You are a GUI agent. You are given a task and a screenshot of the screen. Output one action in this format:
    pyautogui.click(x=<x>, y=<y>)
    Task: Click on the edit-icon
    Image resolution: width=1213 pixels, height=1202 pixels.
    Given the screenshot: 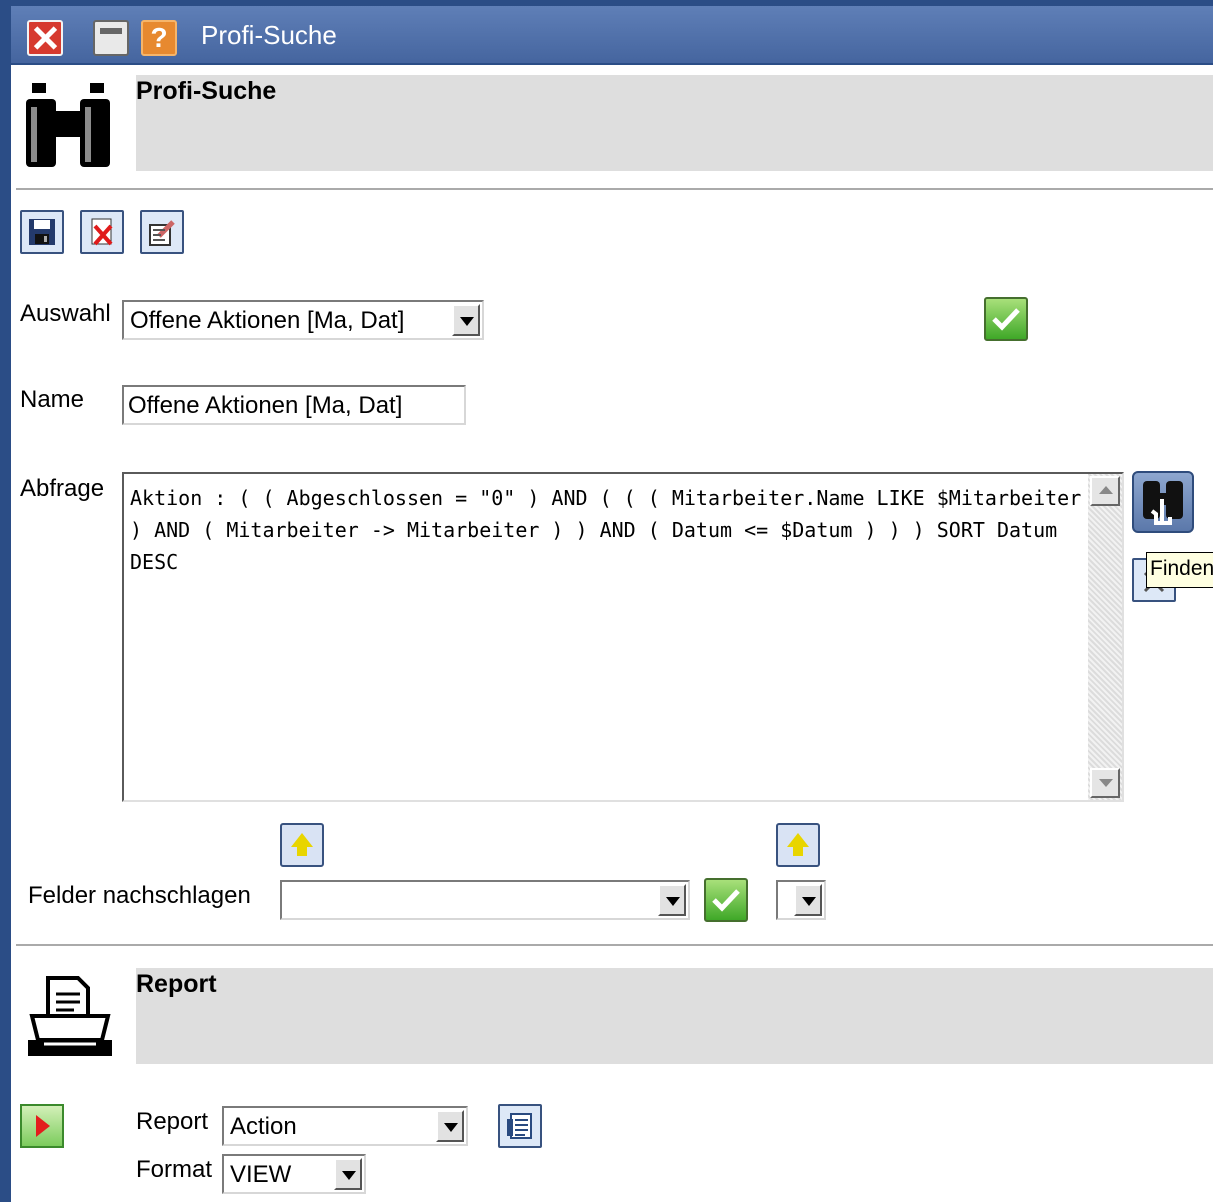 What is the action you would take?
    pyautogui.click(x=162, y=233)
    